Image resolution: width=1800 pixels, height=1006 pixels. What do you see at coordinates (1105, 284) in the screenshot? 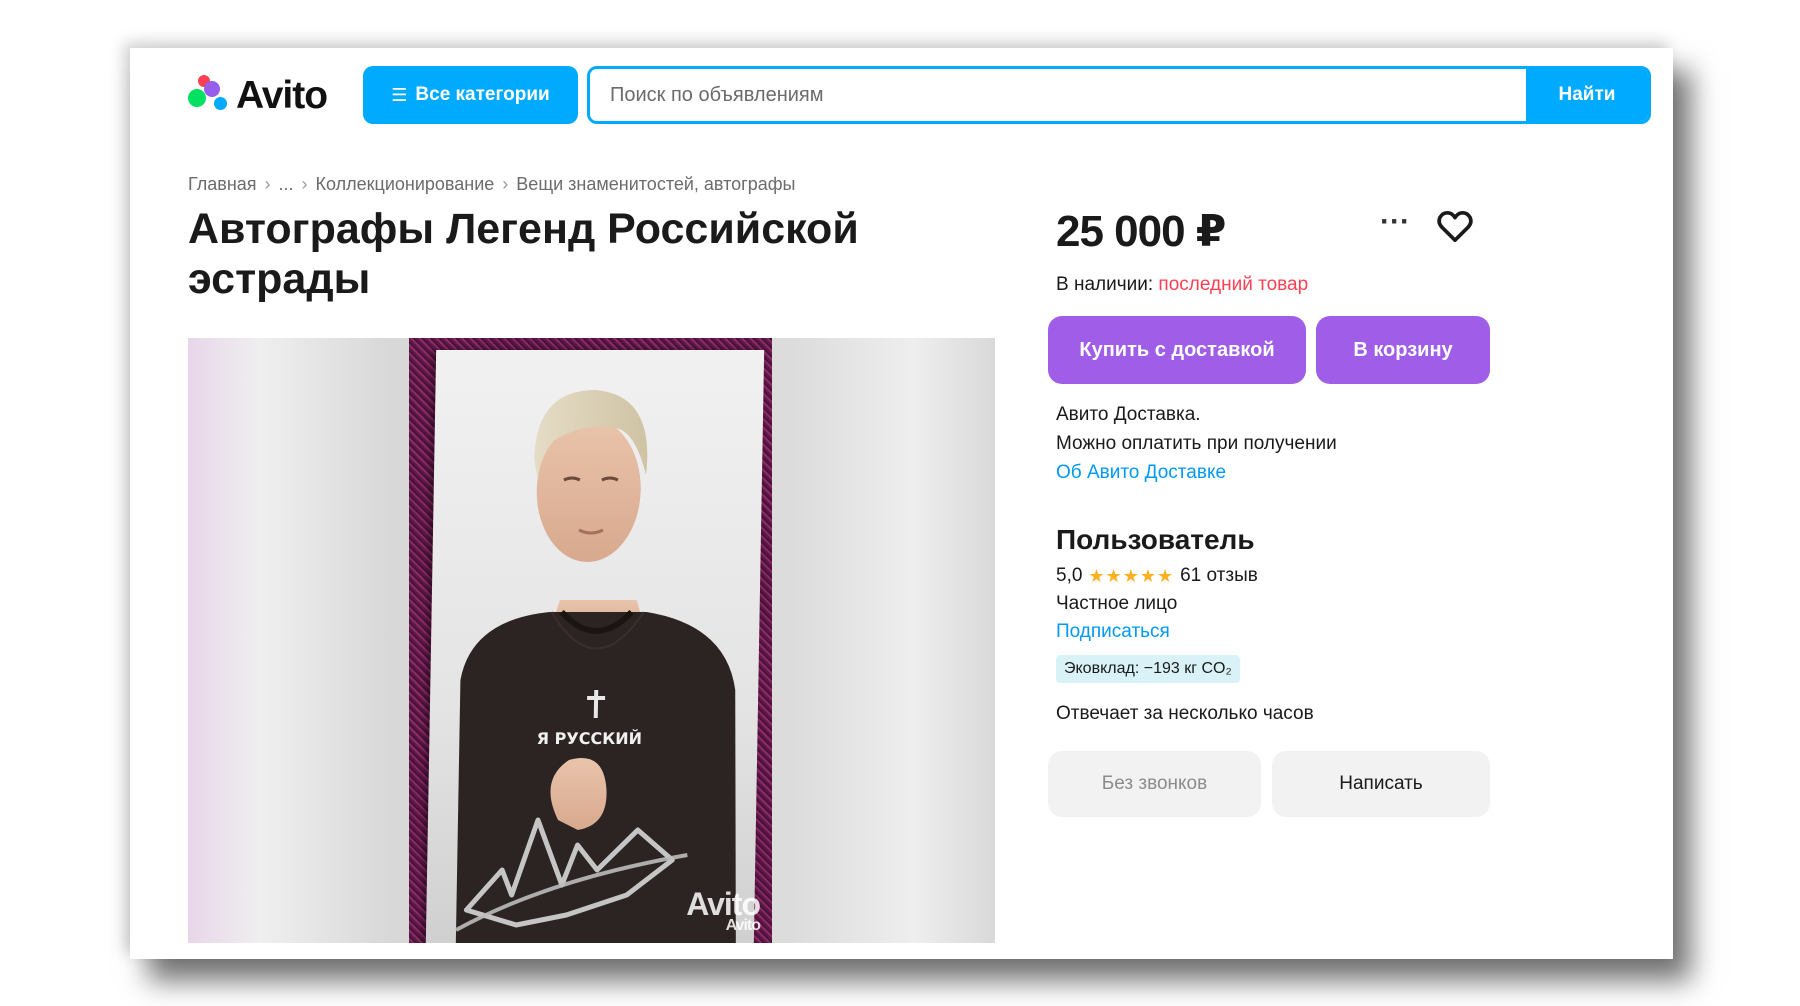
I see `stock-label: В наличии:` at bounding box center [1105, 284].